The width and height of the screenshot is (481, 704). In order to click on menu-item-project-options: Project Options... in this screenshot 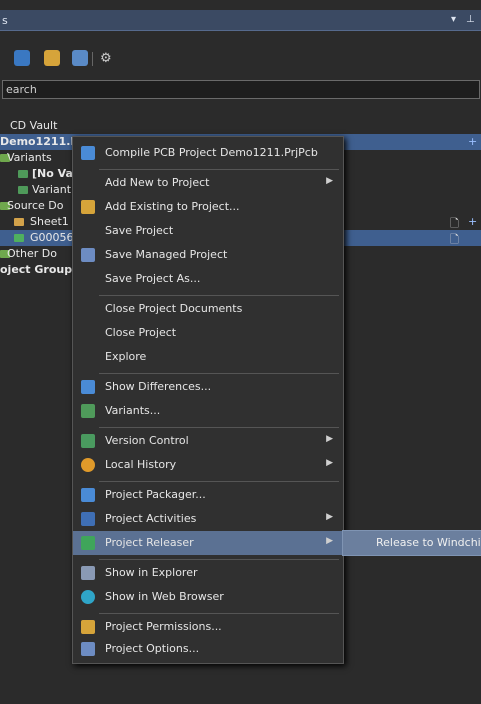, I will do `click(208, 649)`.